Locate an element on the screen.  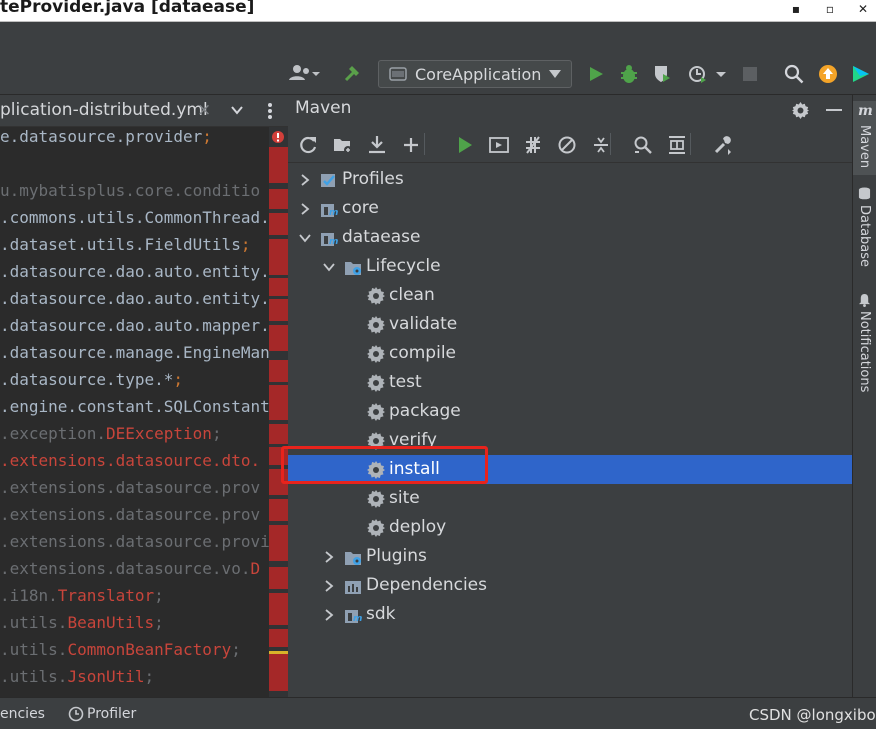
code-line: .extensions.datasource.dto. is located at coordinates (130, 464).